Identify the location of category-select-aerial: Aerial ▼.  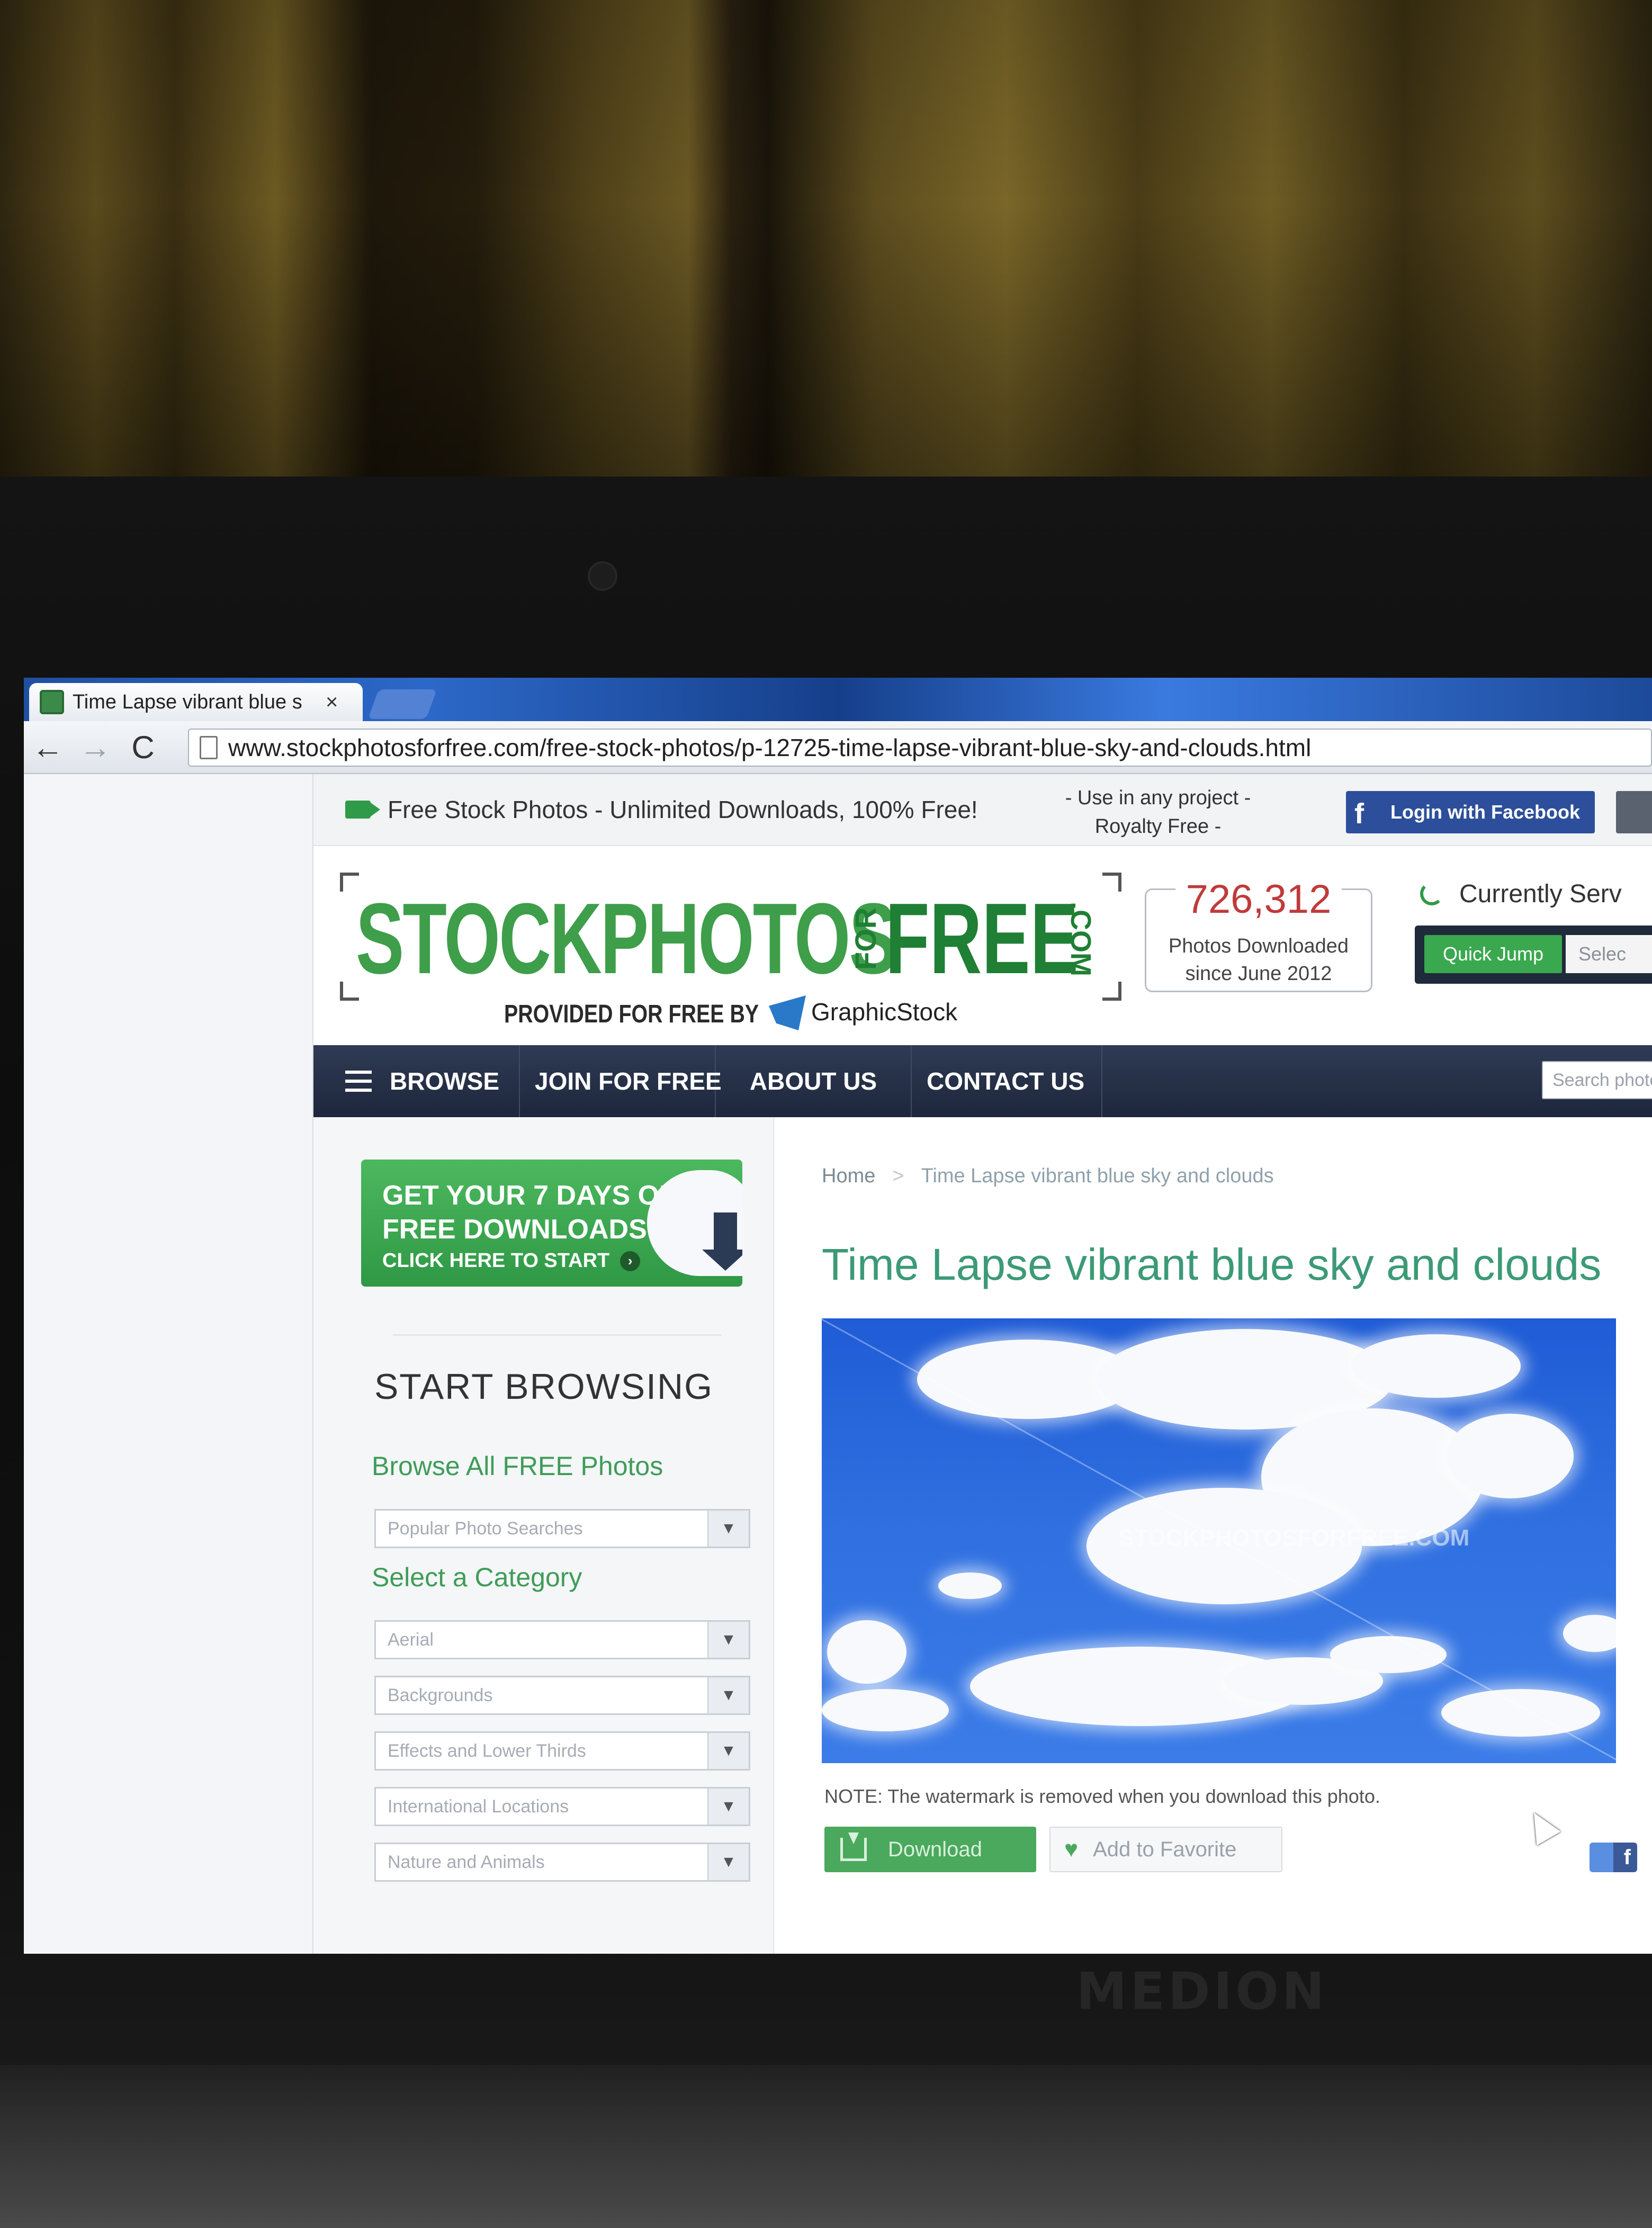
(562, 1639).